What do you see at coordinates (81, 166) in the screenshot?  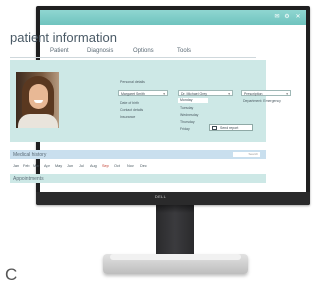 I see `month-jul: Jul` at bounding box center [81, 166].